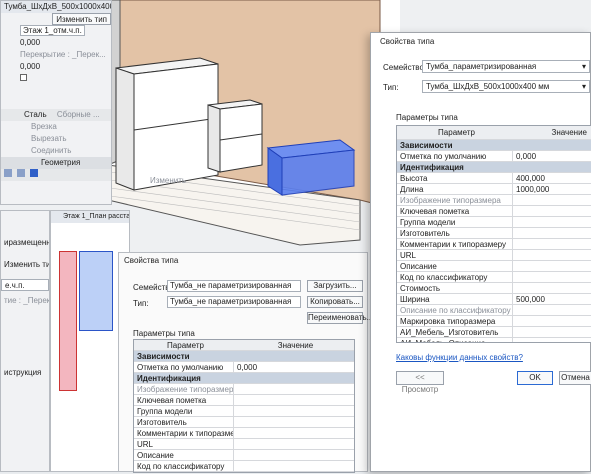 This screenshot has height=474, width=591. What do you see at coordinates (494, 299) in the screenshot?
I see `param-row: Ширина 500,000` at bounding box center [494, 299].